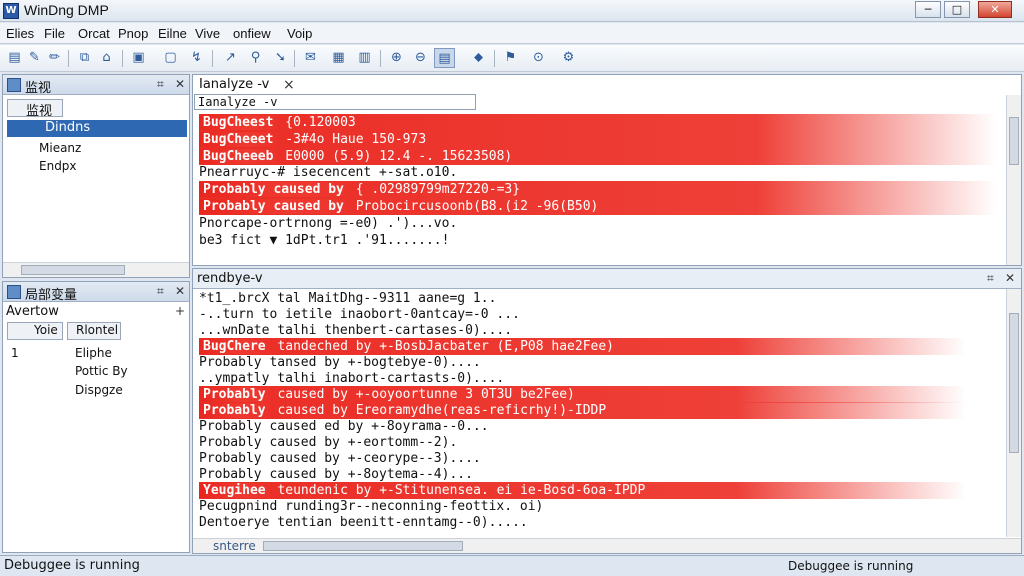 The height and width of the screenshot is (576, 1024). I want to click on tab-yoie: Yoie, so click(35, 331).